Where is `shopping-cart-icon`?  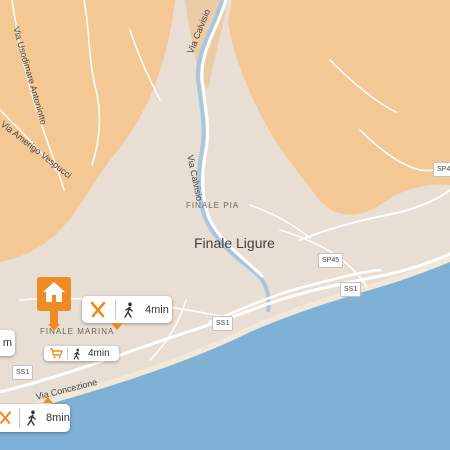 shopping-cart-icon is located at coordinates (56, 353).